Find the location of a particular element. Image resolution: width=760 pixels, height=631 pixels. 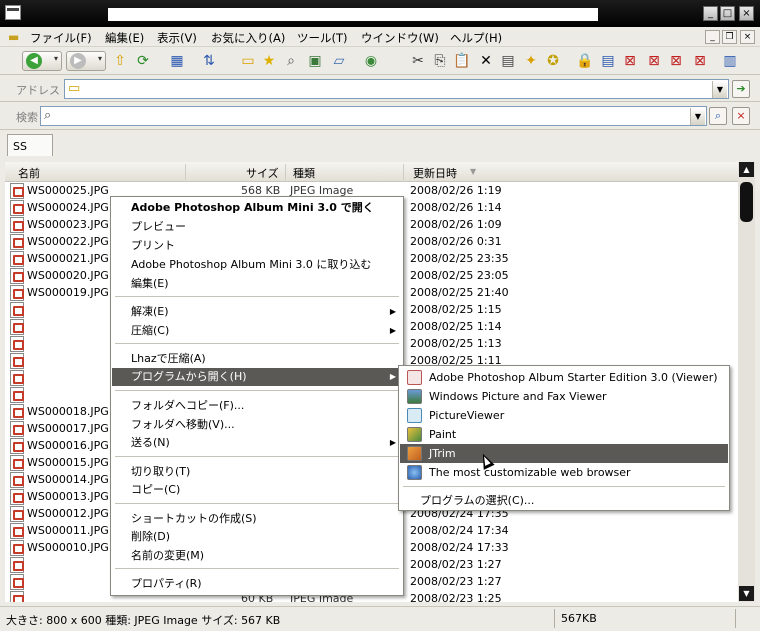

menu-edit: 編集(E) is located at coordinates (124, 38).